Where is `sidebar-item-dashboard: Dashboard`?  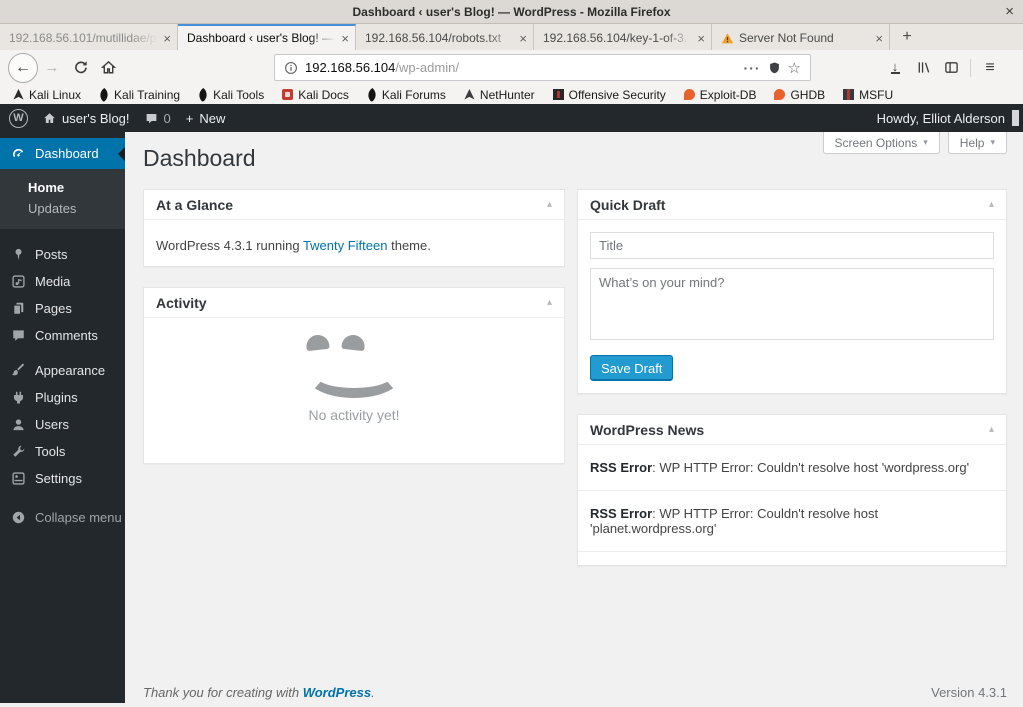 sidebar-item-dashboard: Dashboard is located at coordinates (62, 153).